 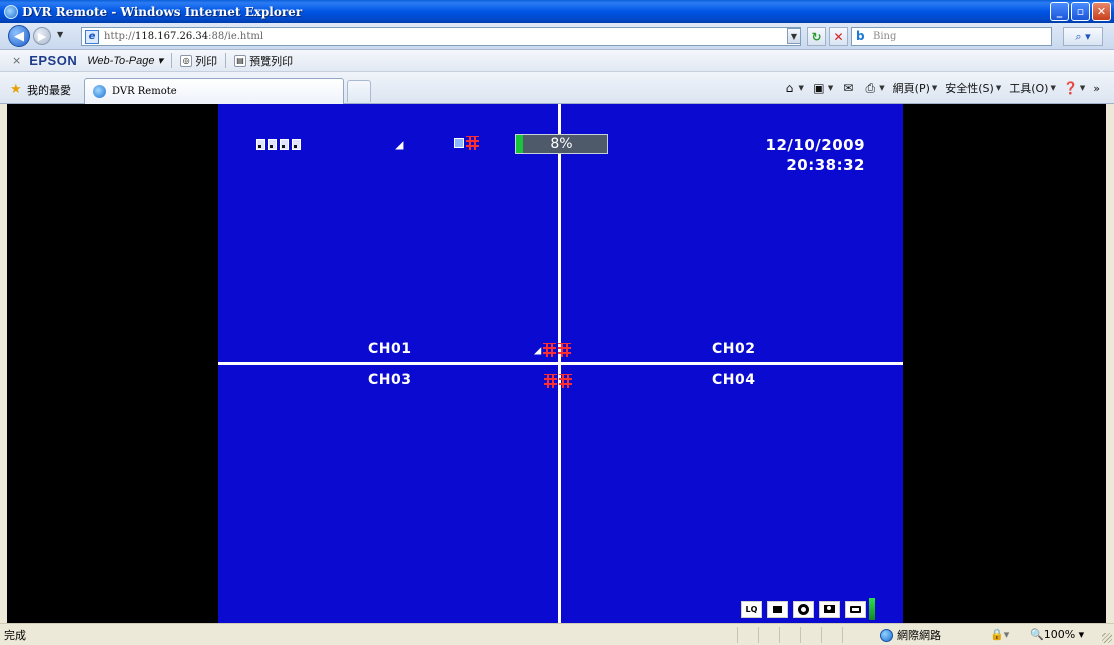 I want to click on record-status, so click(x=466, y=143).